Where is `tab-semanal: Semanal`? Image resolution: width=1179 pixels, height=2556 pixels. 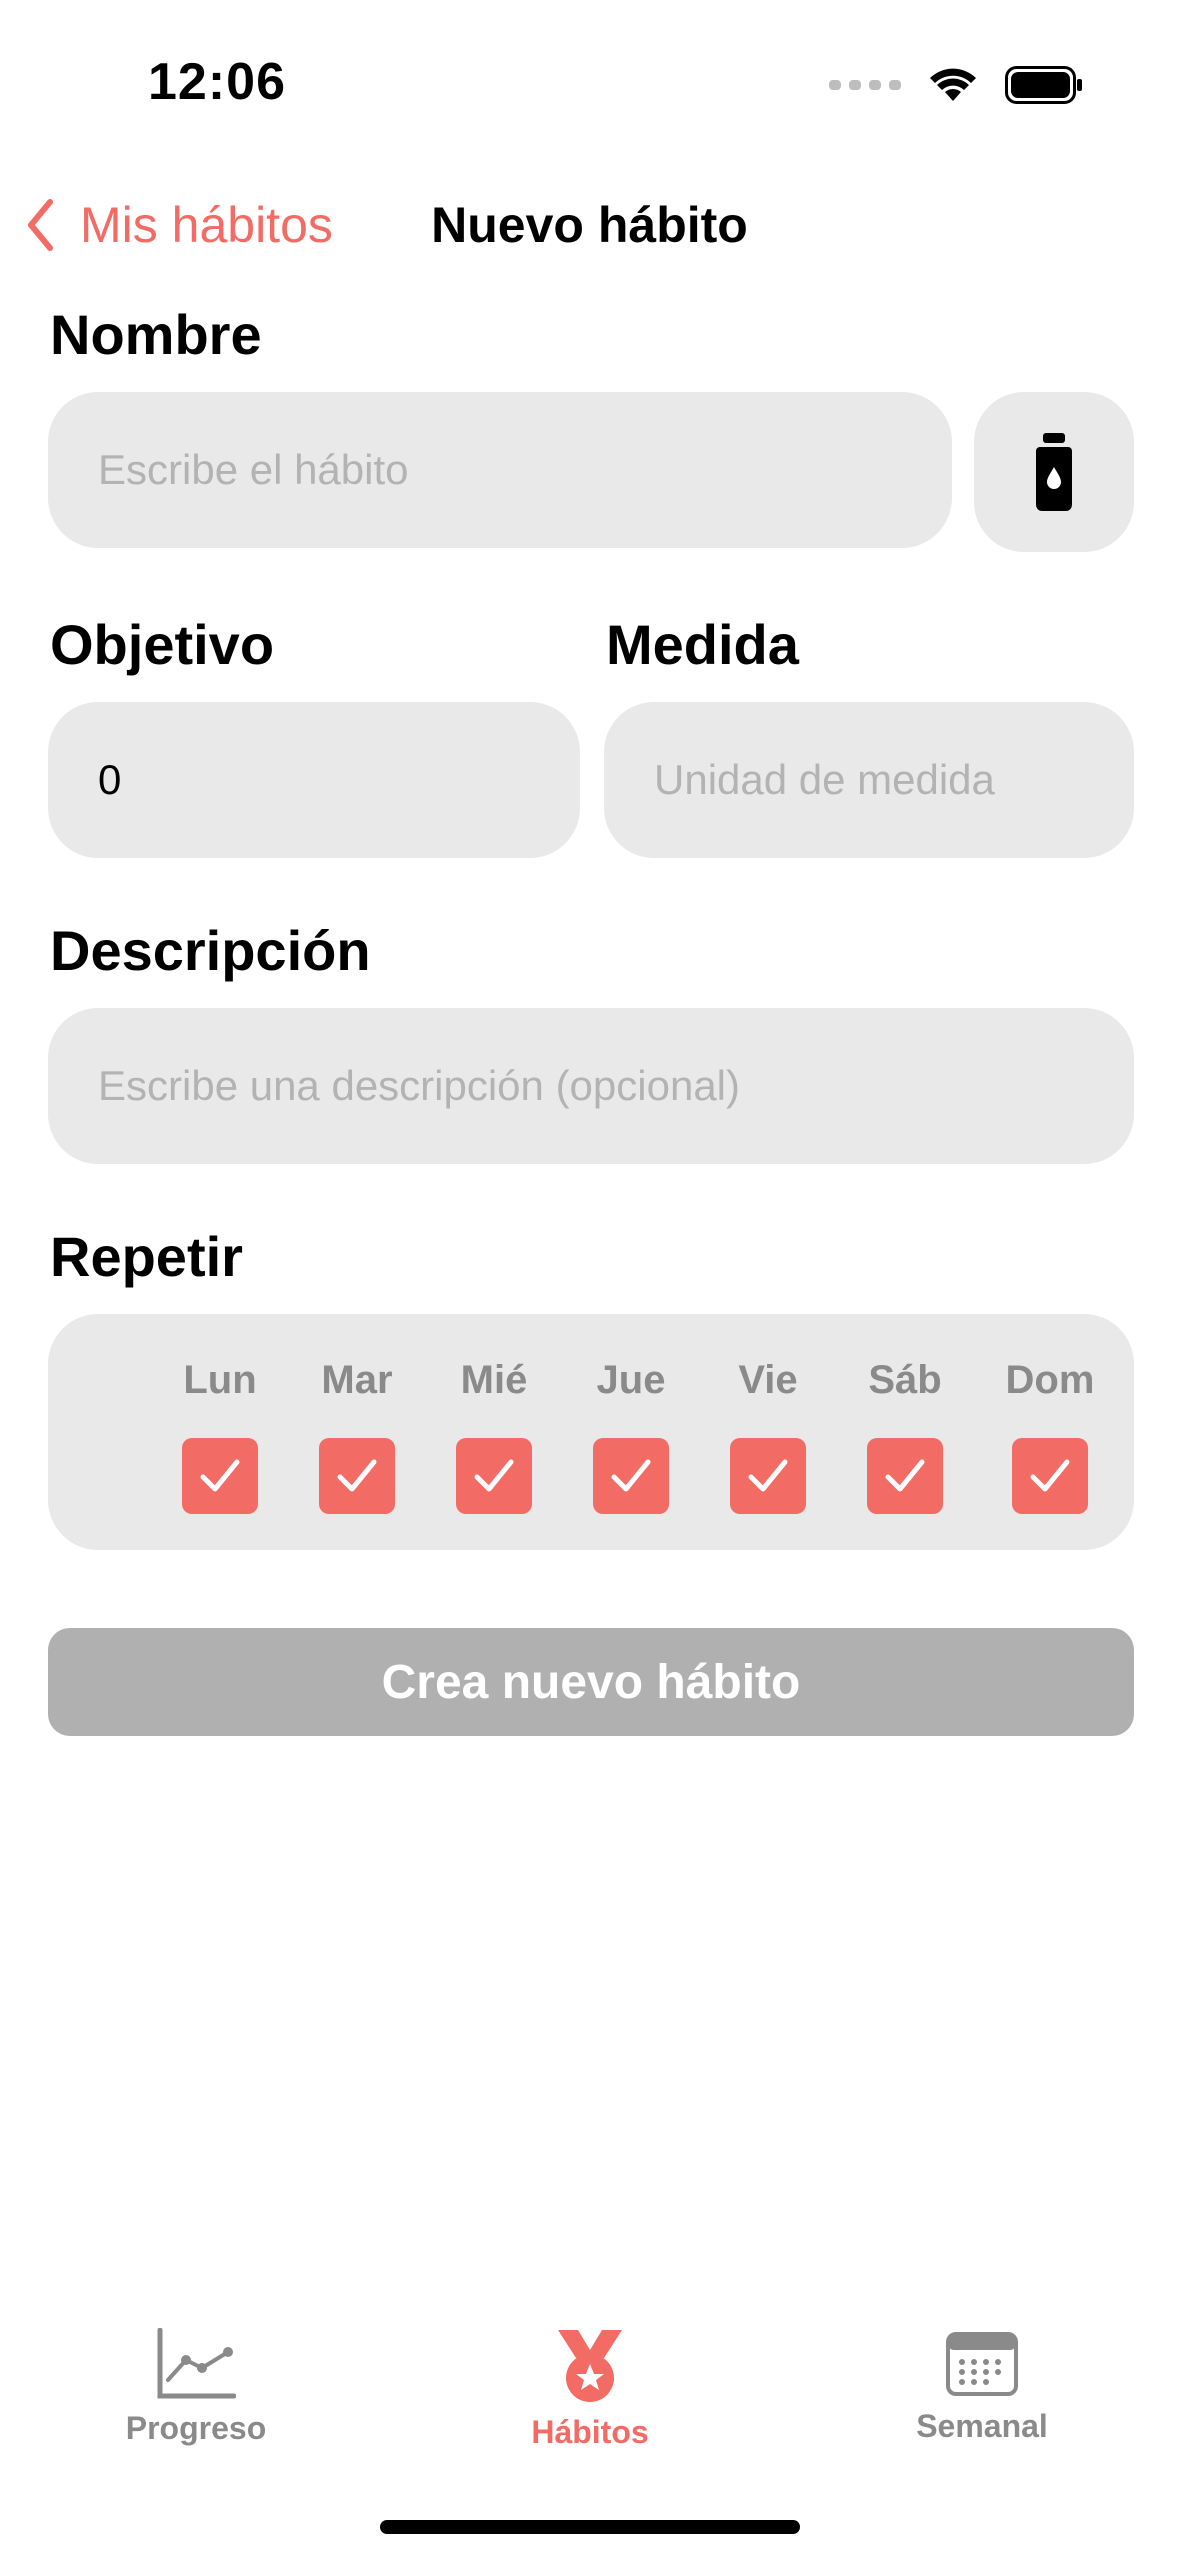 tab-semanal: Semanal is located at coordinates (982, 2386).